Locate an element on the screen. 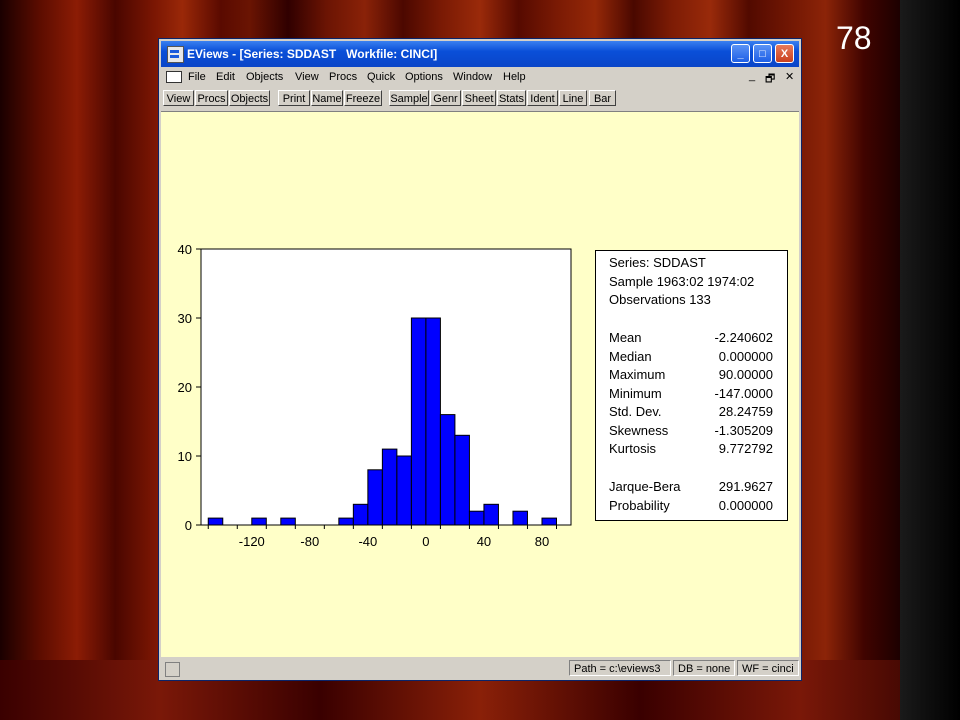 This screenshot has width=960, height=720. stats-value-skewness: -1.305209 is located at coordinates (743, 430).